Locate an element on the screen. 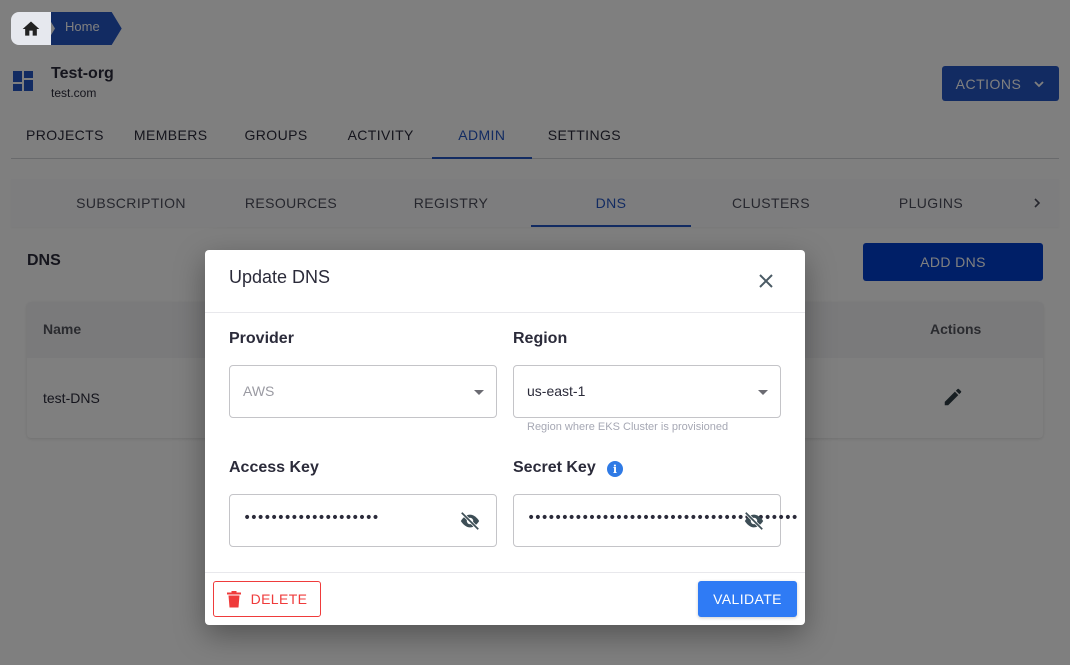 This screenshot has width=1070, height=665. secret-key-label: Secret Key is located at coordinates (554, 467).